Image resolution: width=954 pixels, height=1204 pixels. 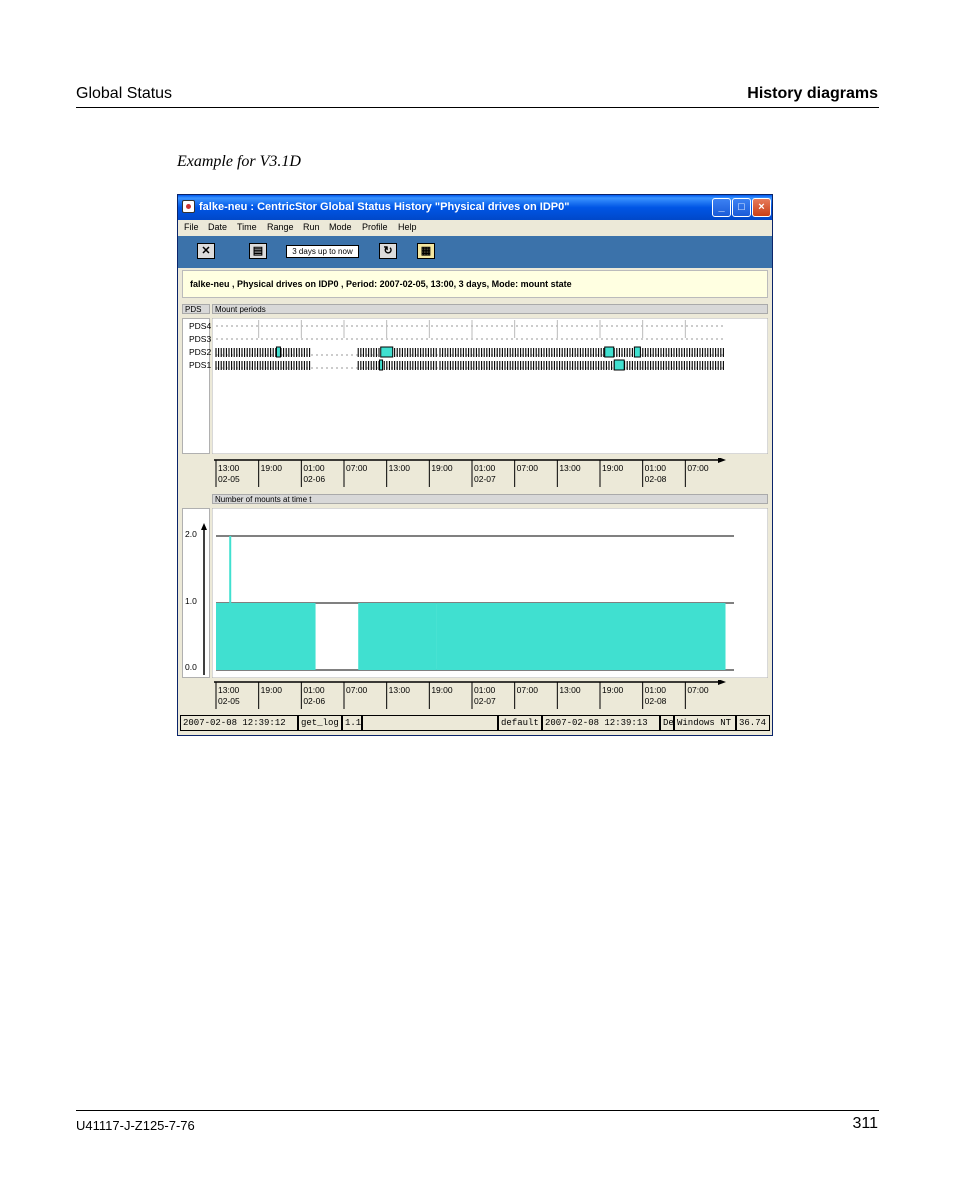 What do you see at coordinates (200, 339) in the screenshot?
I see `drive-label: PDS3` at bounding box center [200, 339].